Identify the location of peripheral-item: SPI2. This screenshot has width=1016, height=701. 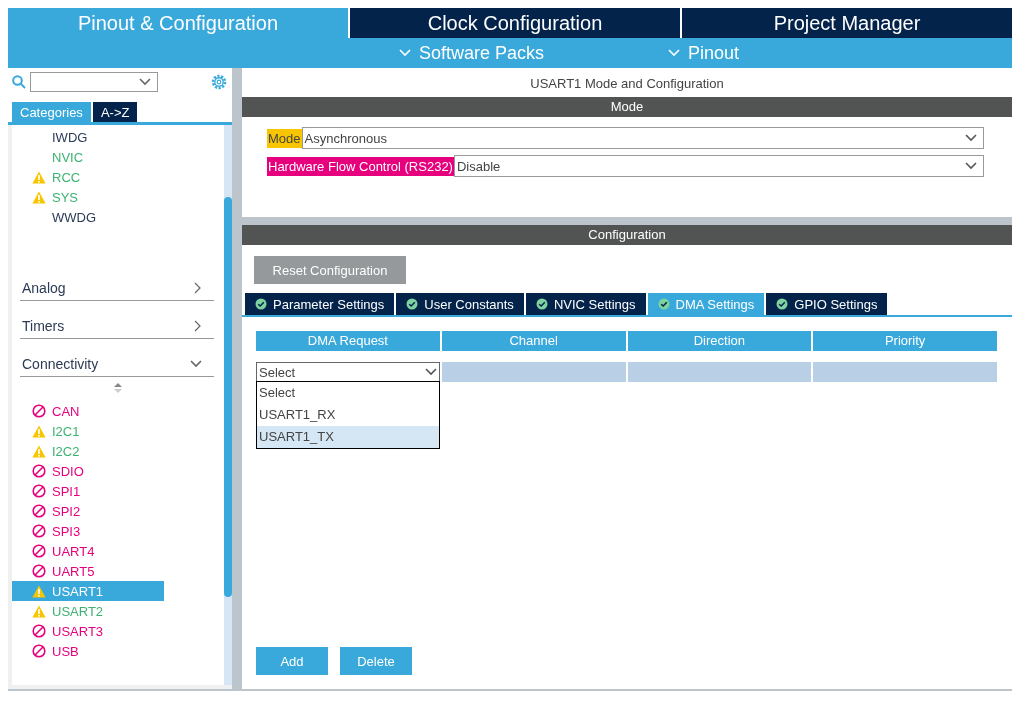
(88, 511).